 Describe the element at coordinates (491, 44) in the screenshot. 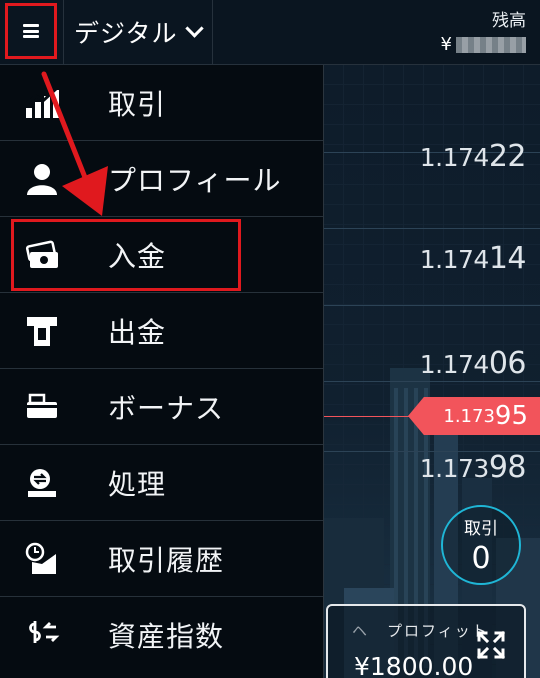

I see `balance-masked-amount` at that location.